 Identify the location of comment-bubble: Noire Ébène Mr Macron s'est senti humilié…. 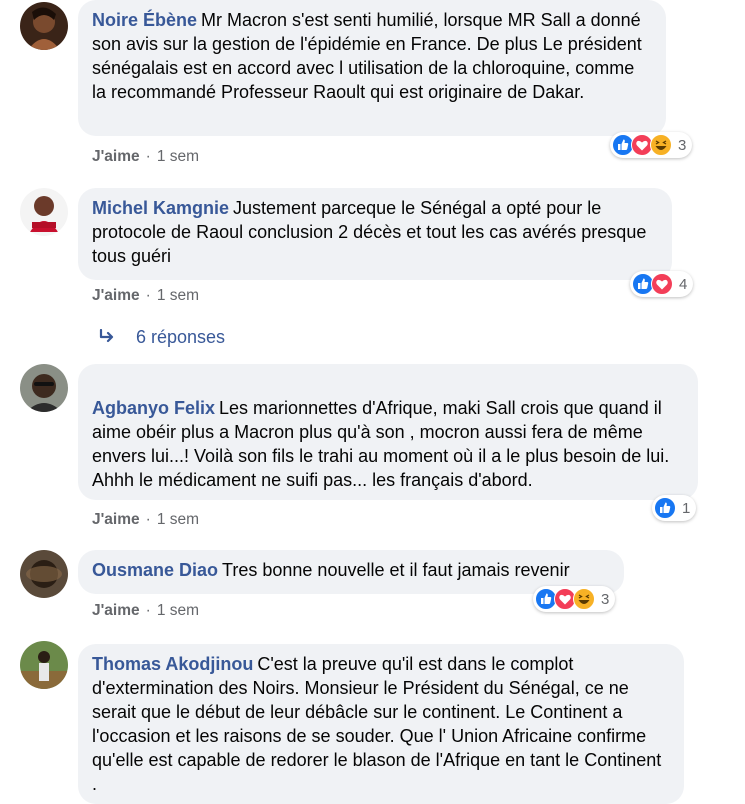
(372, 68).